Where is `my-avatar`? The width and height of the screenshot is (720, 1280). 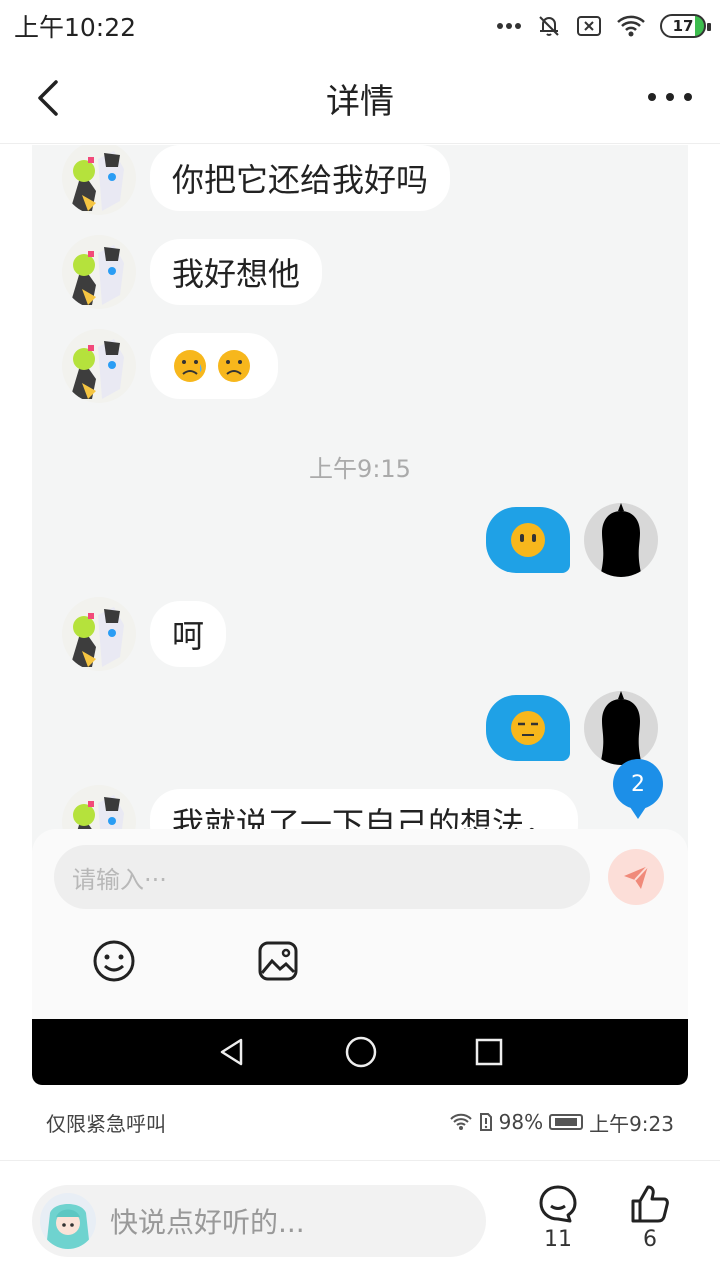
my-avatar is located at coordinates (68, 1221).